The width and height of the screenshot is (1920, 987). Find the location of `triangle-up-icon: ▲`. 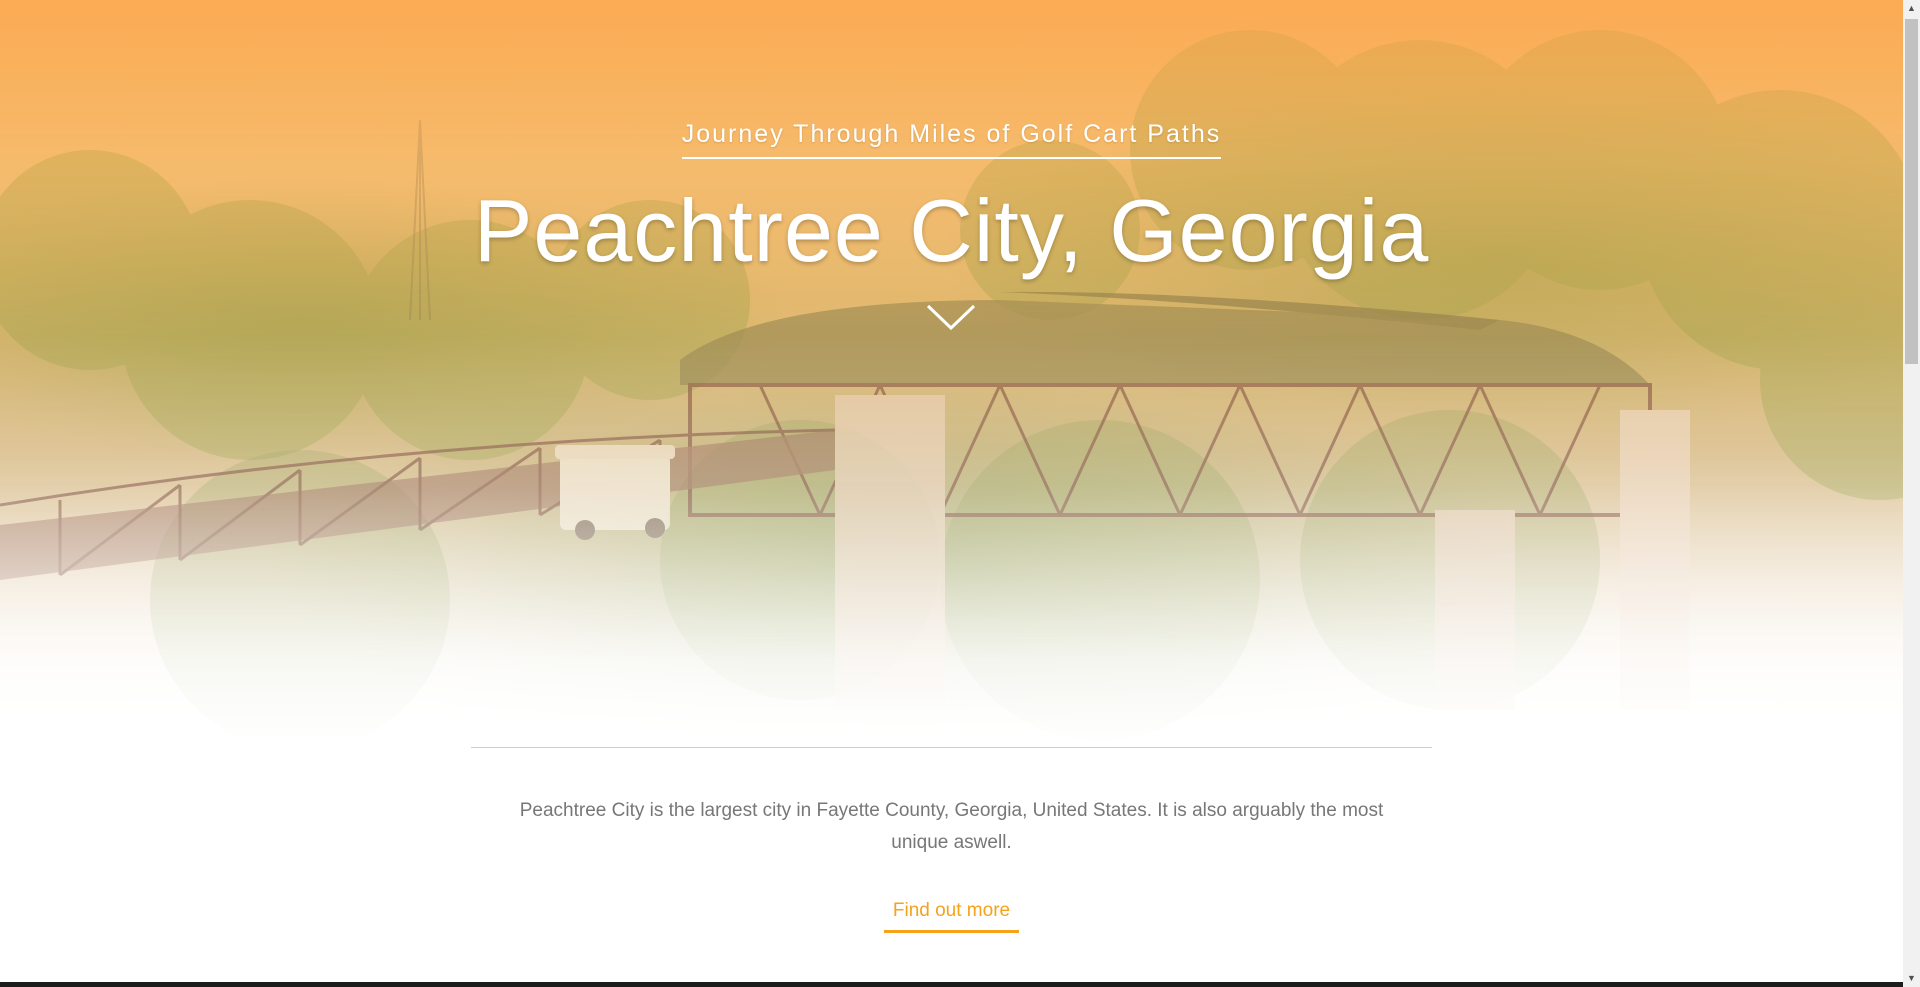

triangle-up-icon: ▲ is located at coordinates (1911, 8).